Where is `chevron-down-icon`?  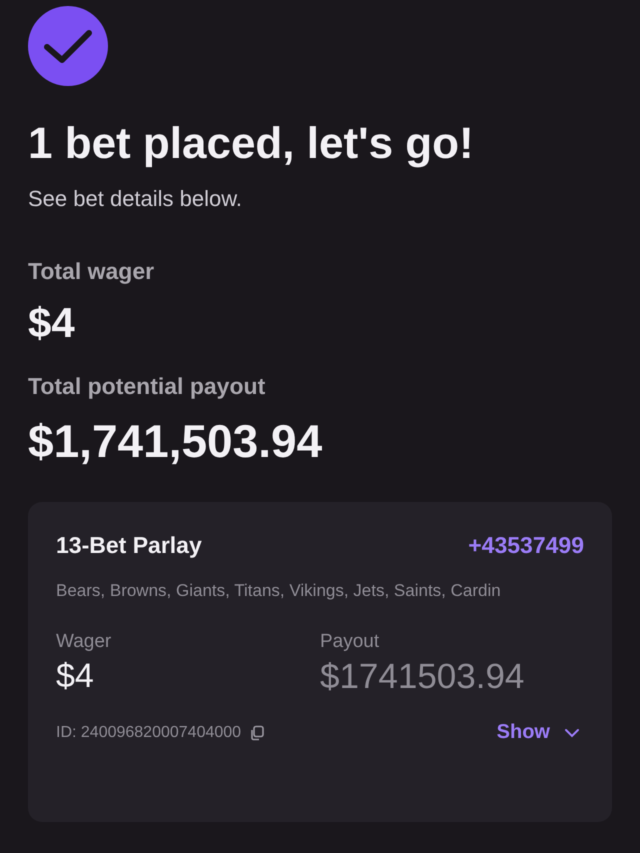 chevron-down-icon is located at coordinates (572, 733).